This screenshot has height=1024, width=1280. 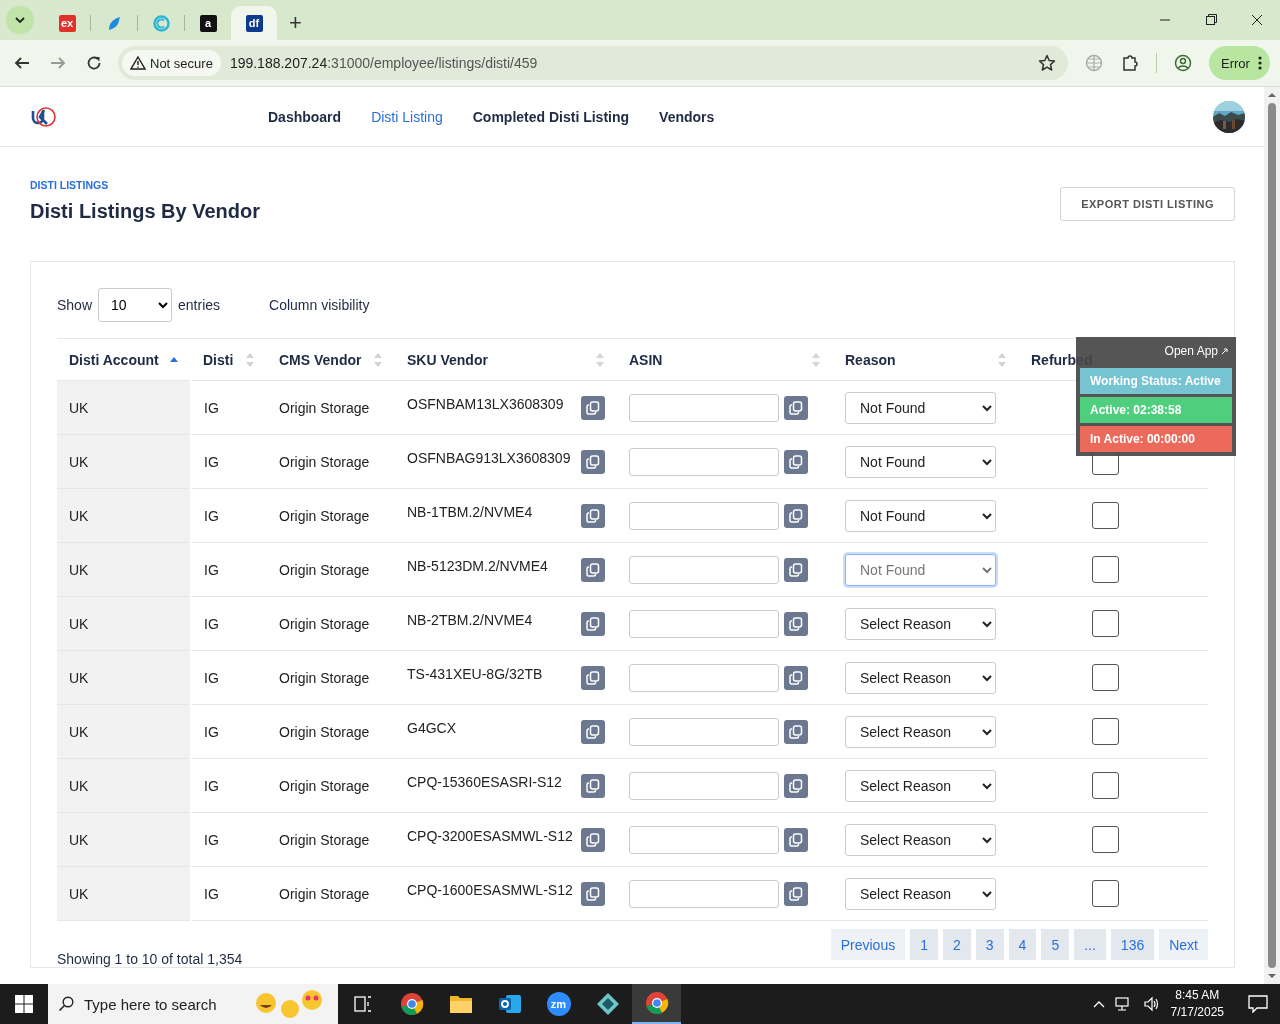 I want to click on entries-select: 10, so click(x=135, y=305).